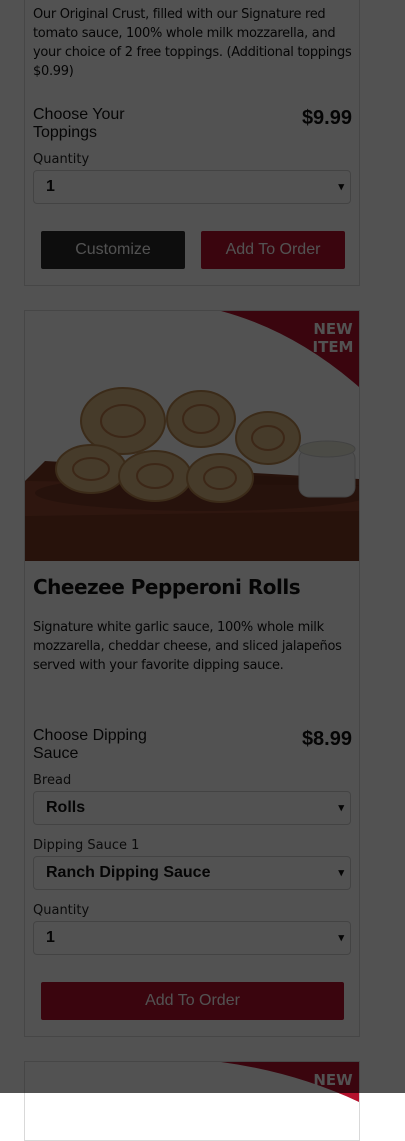 The width and height of the screenshot is (405, 1141). I want to click on bread-select: Rolls ▾, so click(192, 808).